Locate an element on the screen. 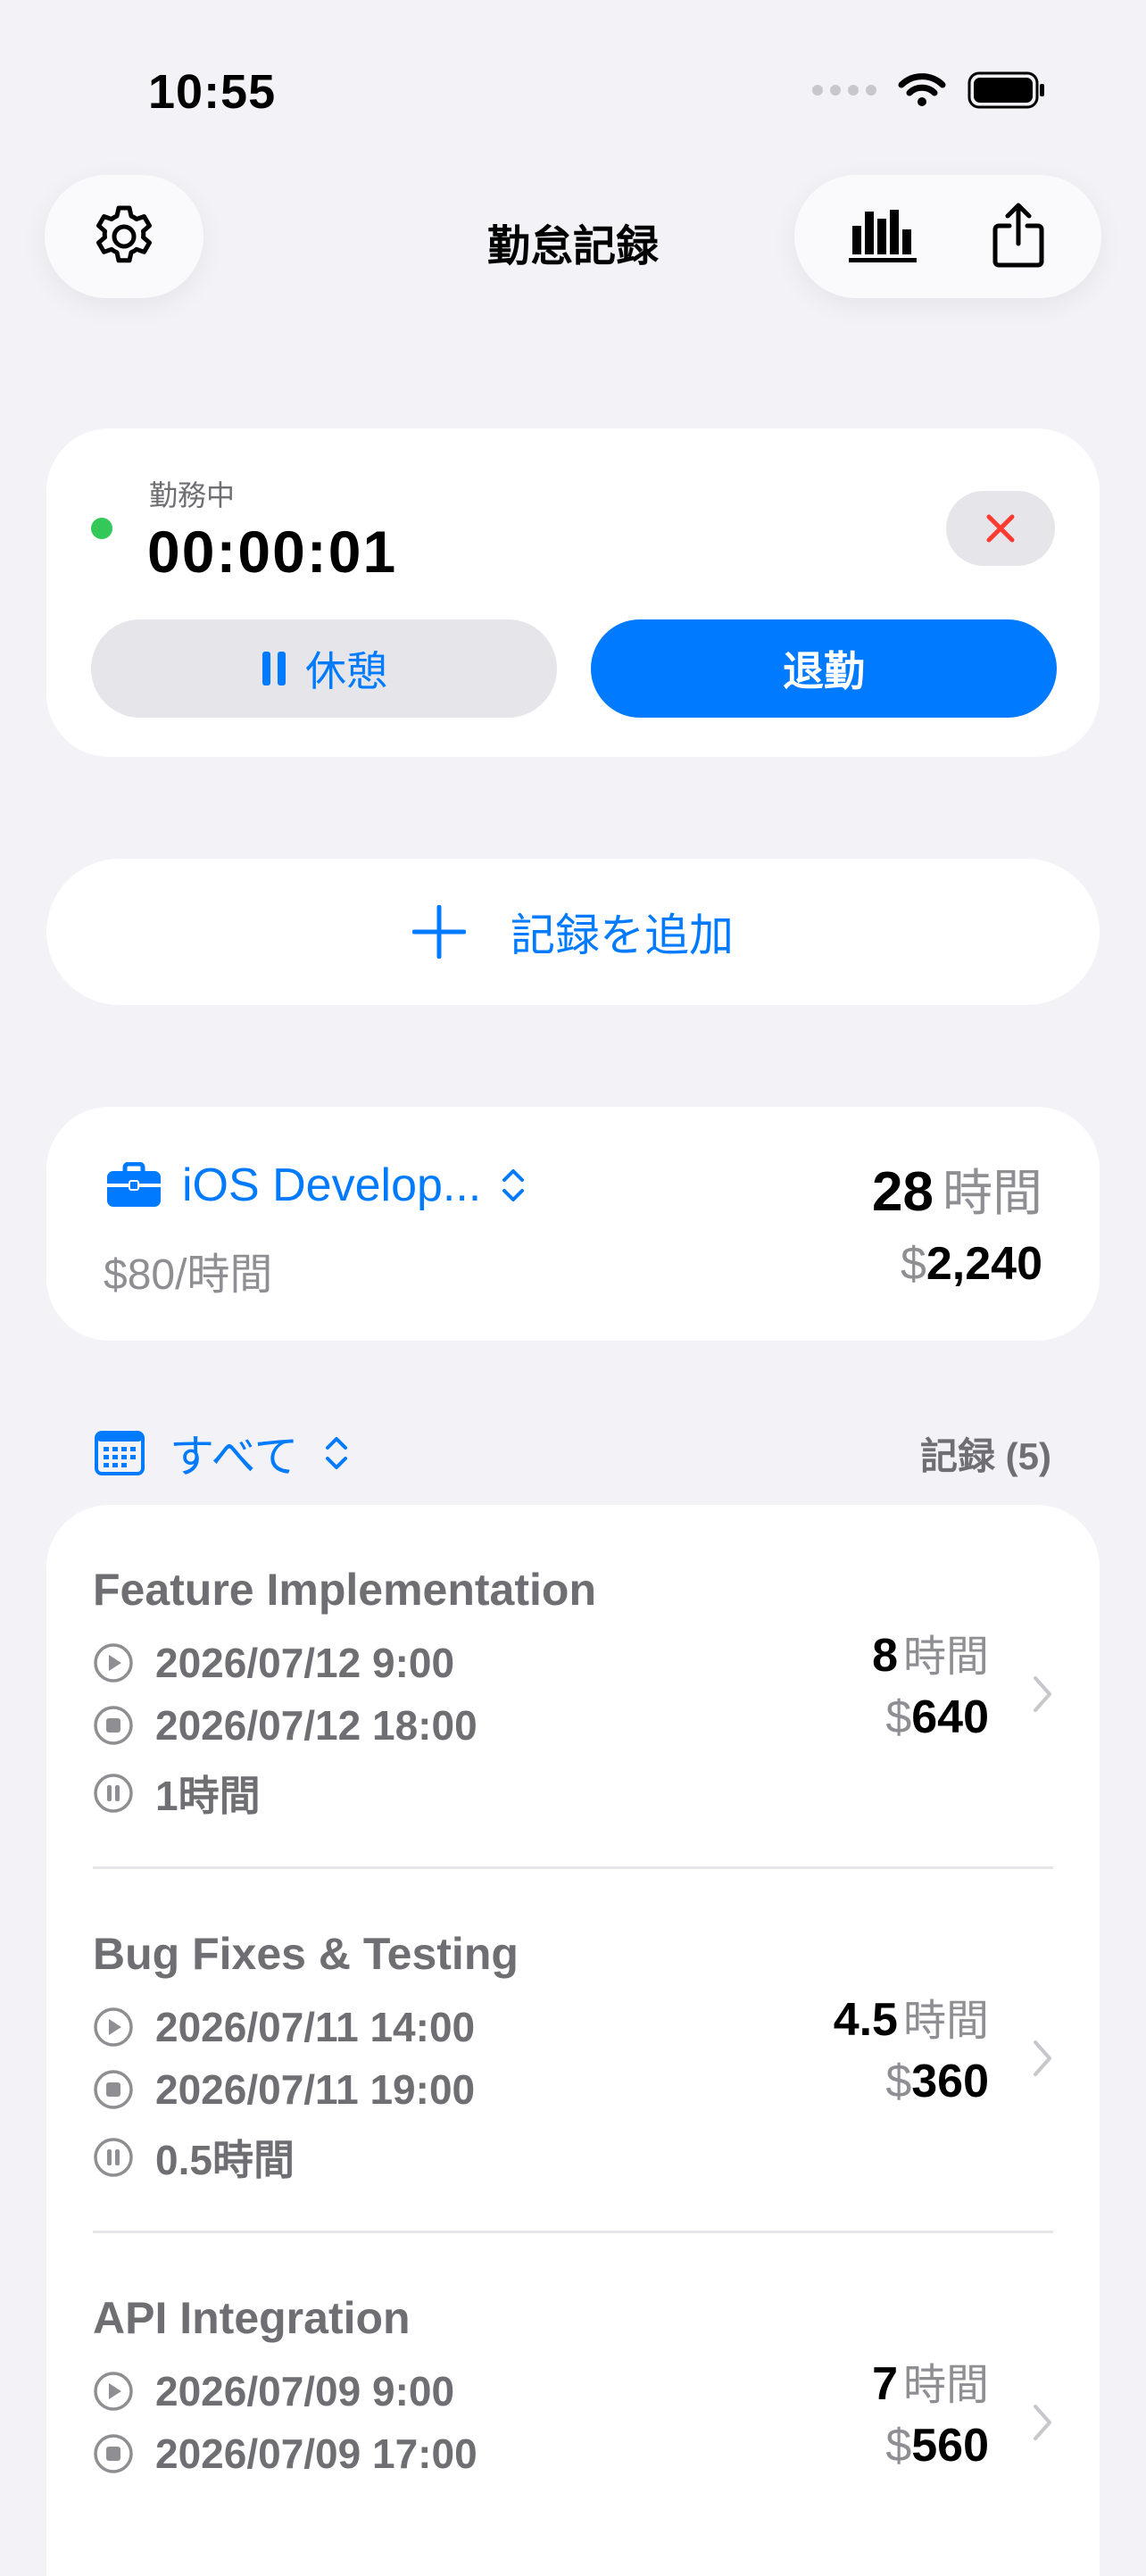  entry-break-duration: 0.5時間 is located at coordinates (225, 2160).